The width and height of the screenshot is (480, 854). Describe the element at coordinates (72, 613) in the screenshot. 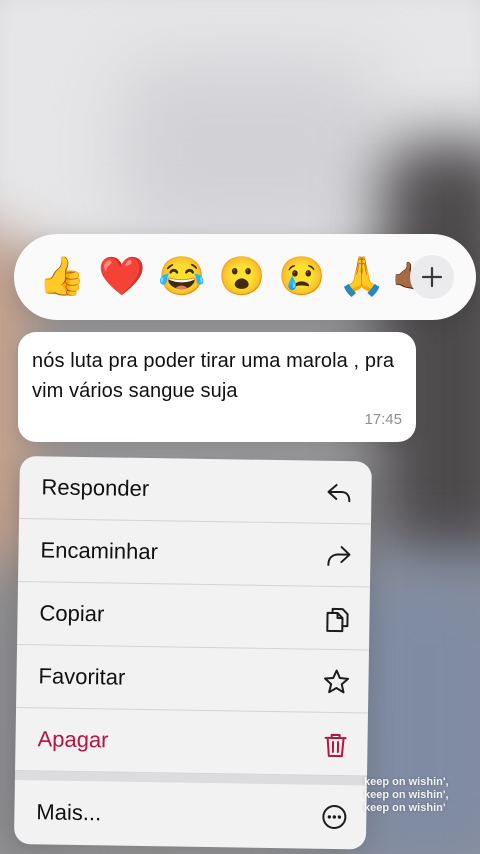

I see `menu-item-copy-label: Copiar` at that location.